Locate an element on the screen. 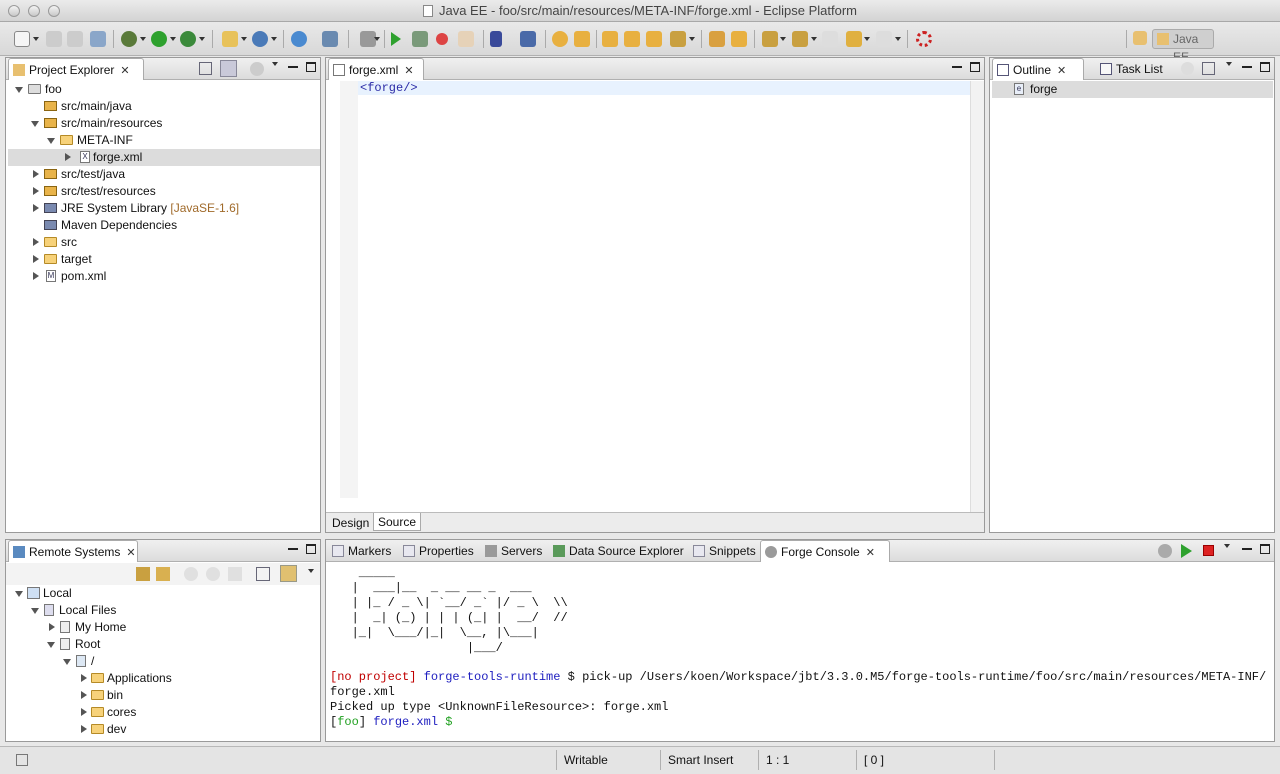 The width and height of the screenshot is (1280, 774). start-forge-icon is located at coordinates (1186, 551).